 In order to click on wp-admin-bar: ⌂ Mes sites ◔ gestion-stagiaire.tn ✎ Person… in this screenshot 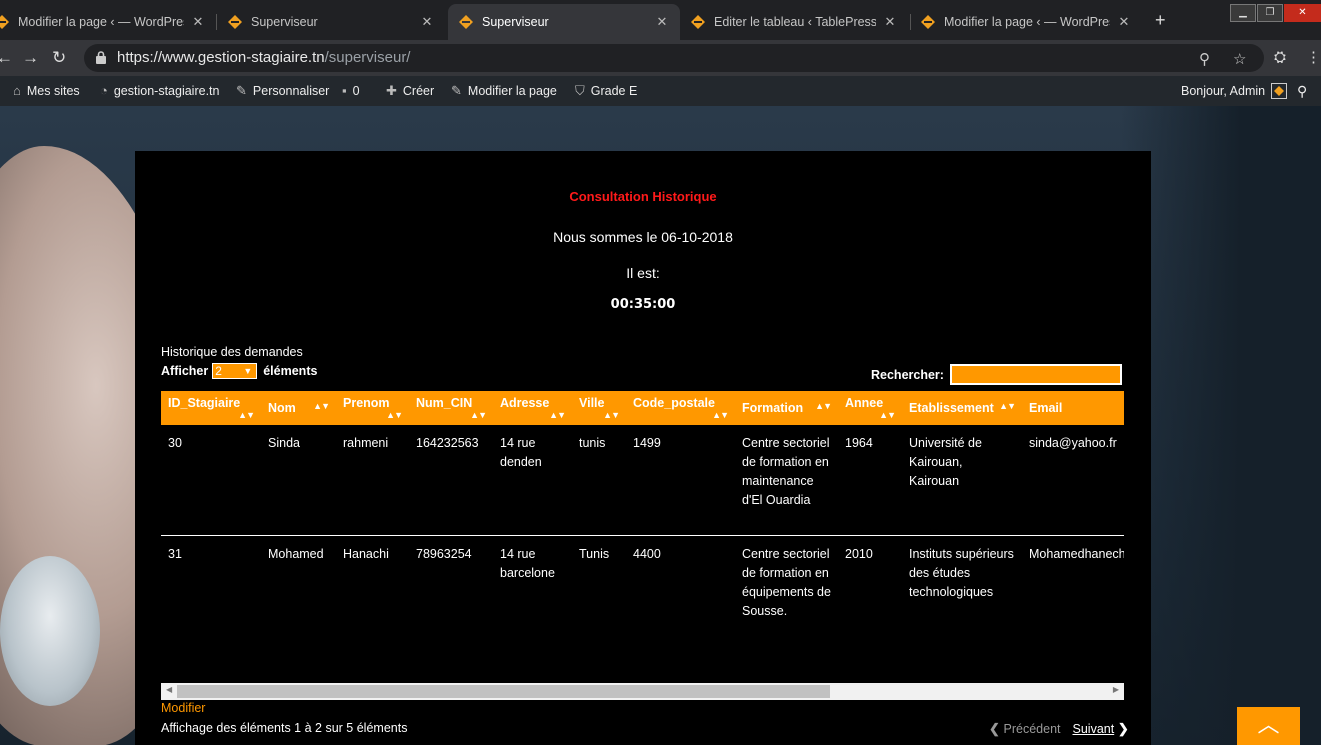, I will do `click(660, 91)`.